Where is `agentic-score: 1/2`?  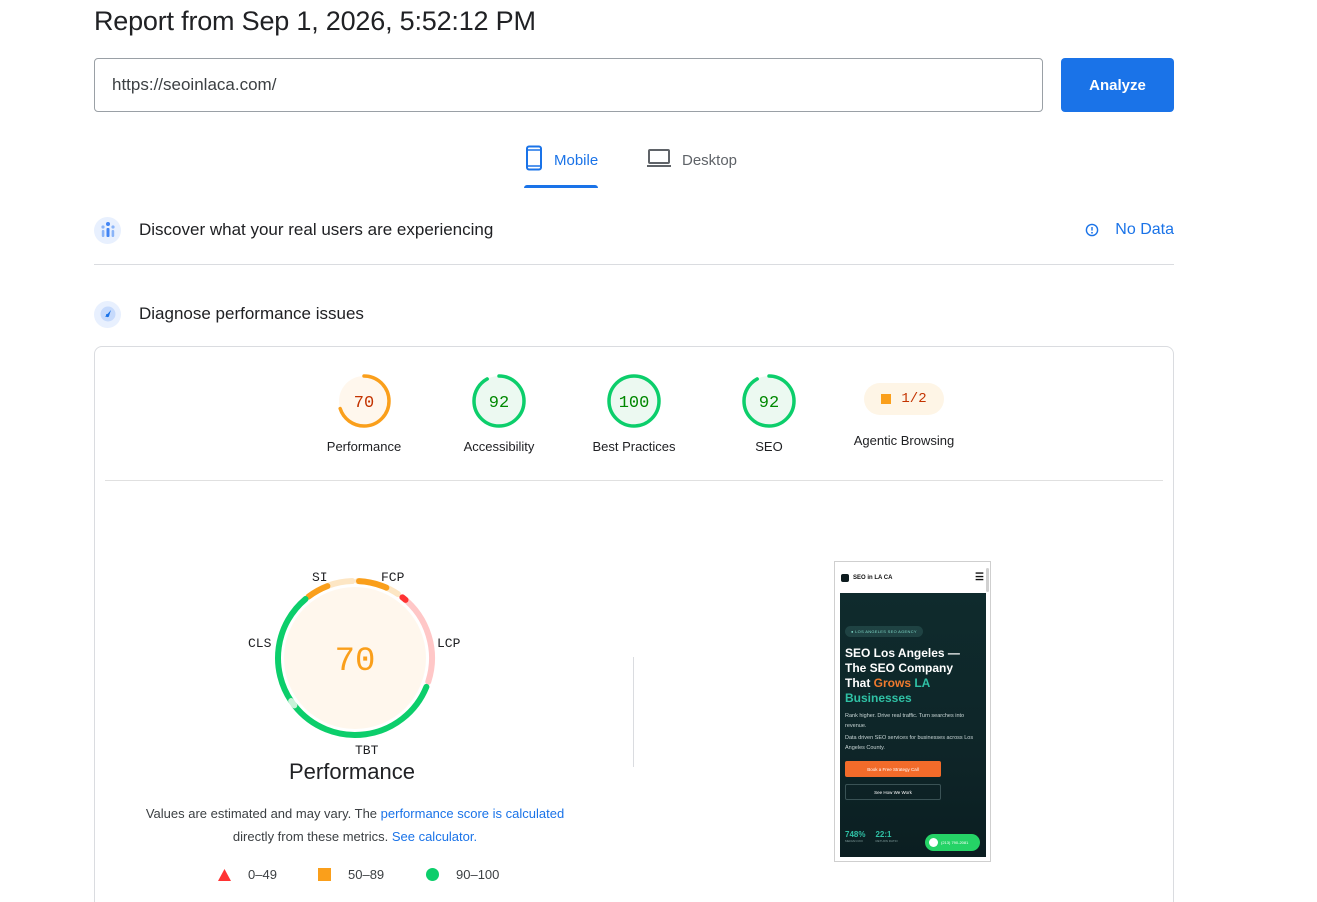
agentic-score: 1/2 is located at coordinates (914, 399).